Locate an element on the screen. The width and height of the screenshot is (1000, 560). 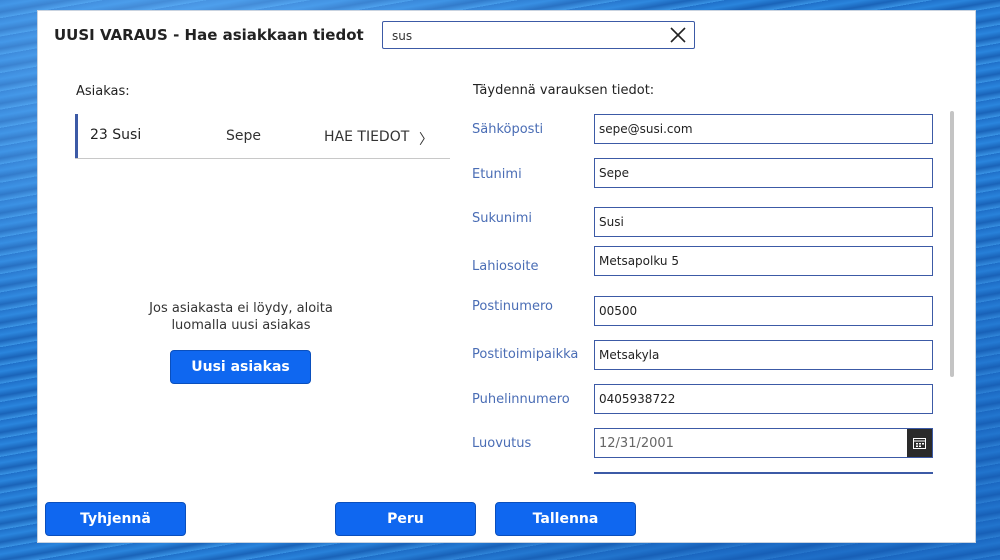
selection-indicator is located at coordinates (76, 136).